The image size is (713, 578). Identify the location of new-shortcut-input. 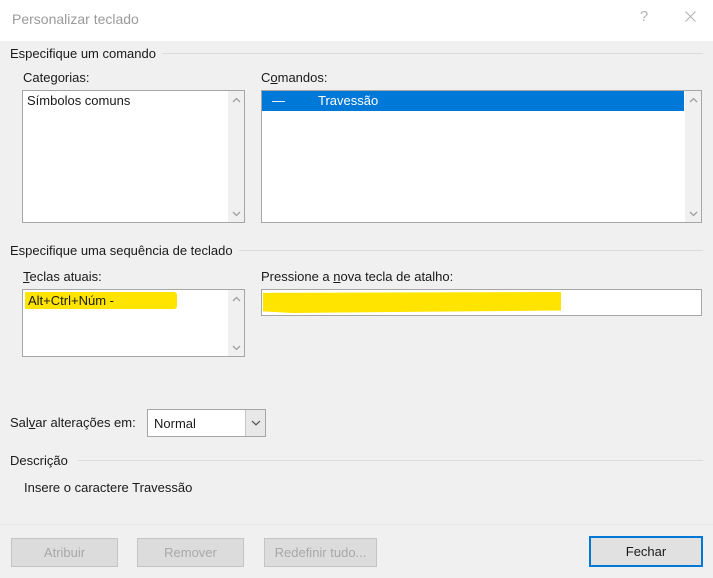
(481, 302).